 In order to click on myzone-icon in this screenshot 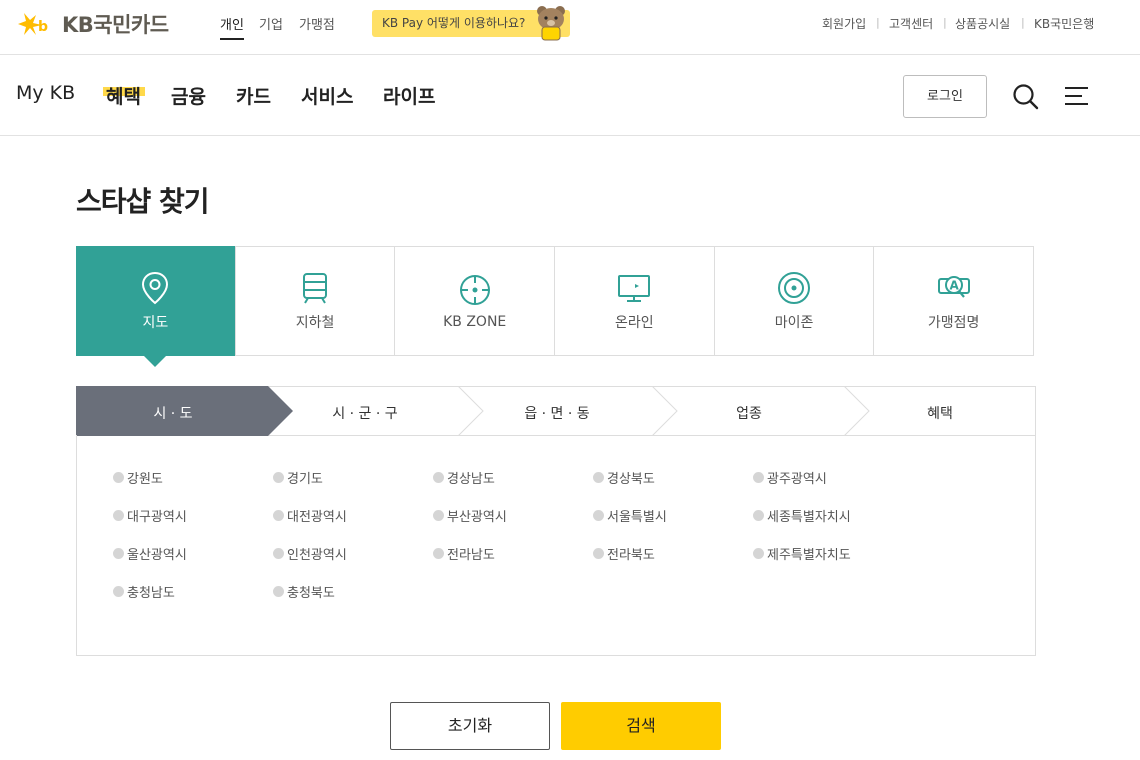, I will do `click(794, 287)`.